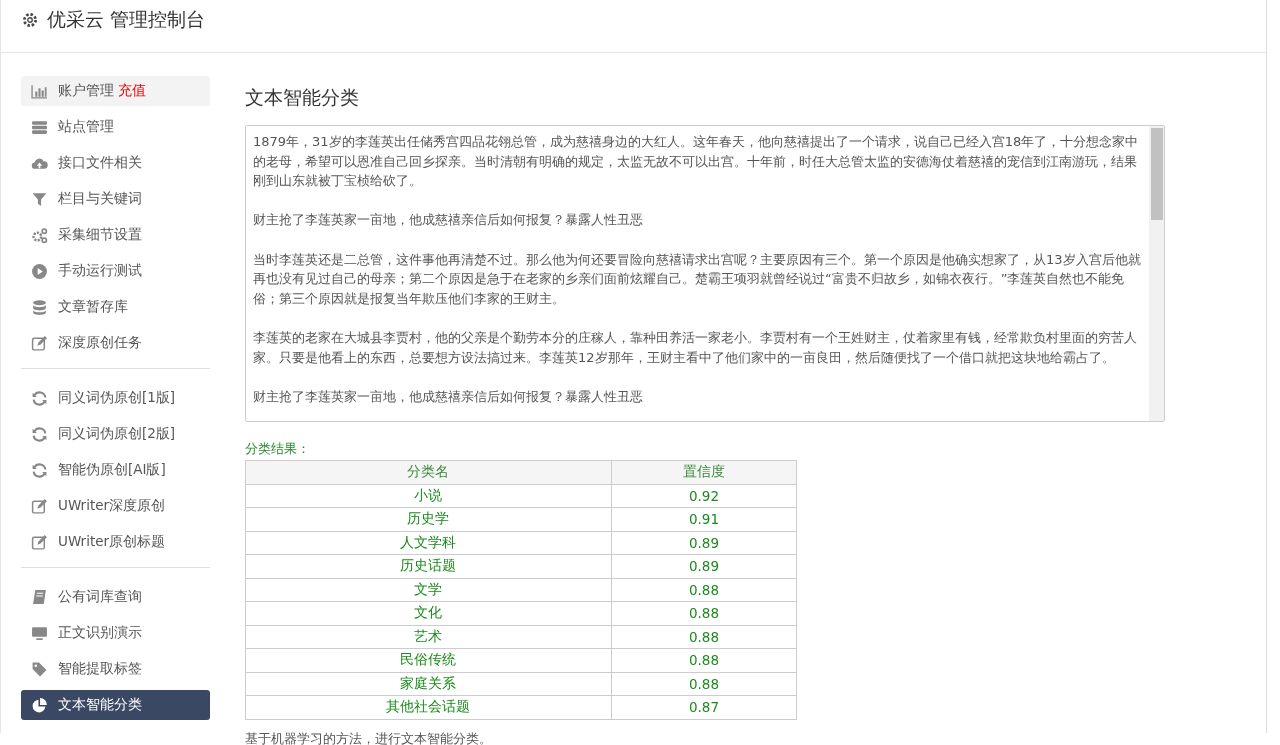 Image resolution: width=1280 pixels, height=745 pixels. What do you see at coordinates (115, 398) in the screenshot?
I see `sidebar-item: 同义词伪原创[1版]` at bounding box center [115, 398].